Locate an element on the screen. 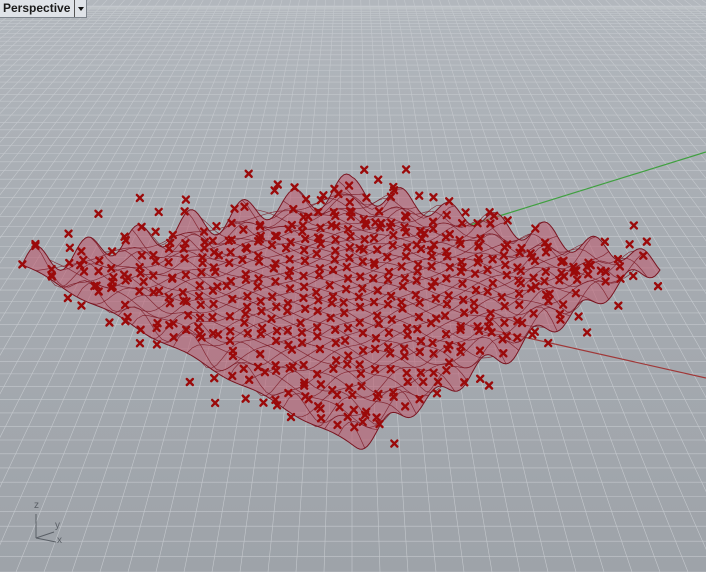 The width and height of the screenshot is (706, 572). viewport-title: Perspective is located at coordinates (37, 8).